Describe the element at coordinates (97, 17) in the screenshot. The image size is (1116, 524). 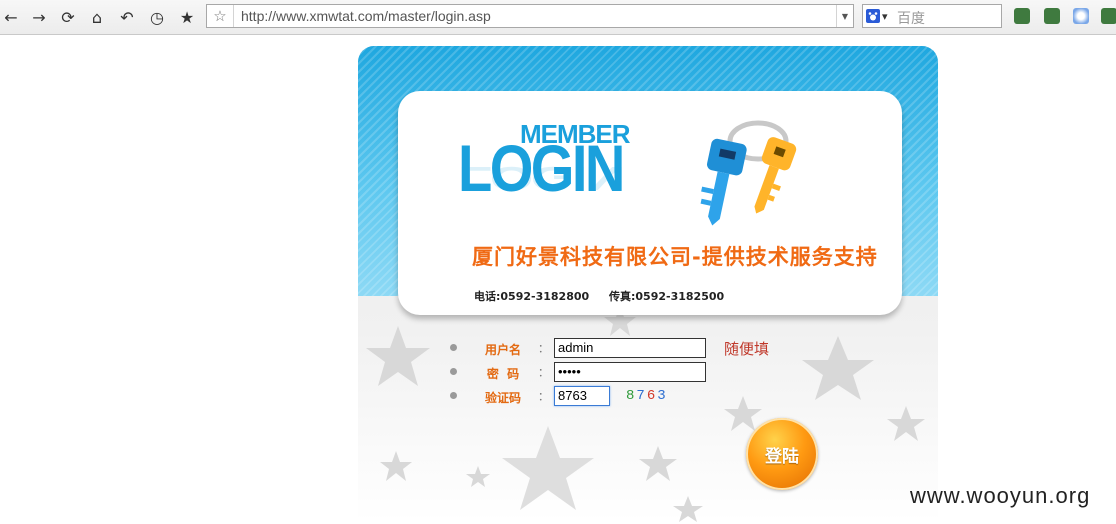
I see `home-icon: ⌂` at that location.